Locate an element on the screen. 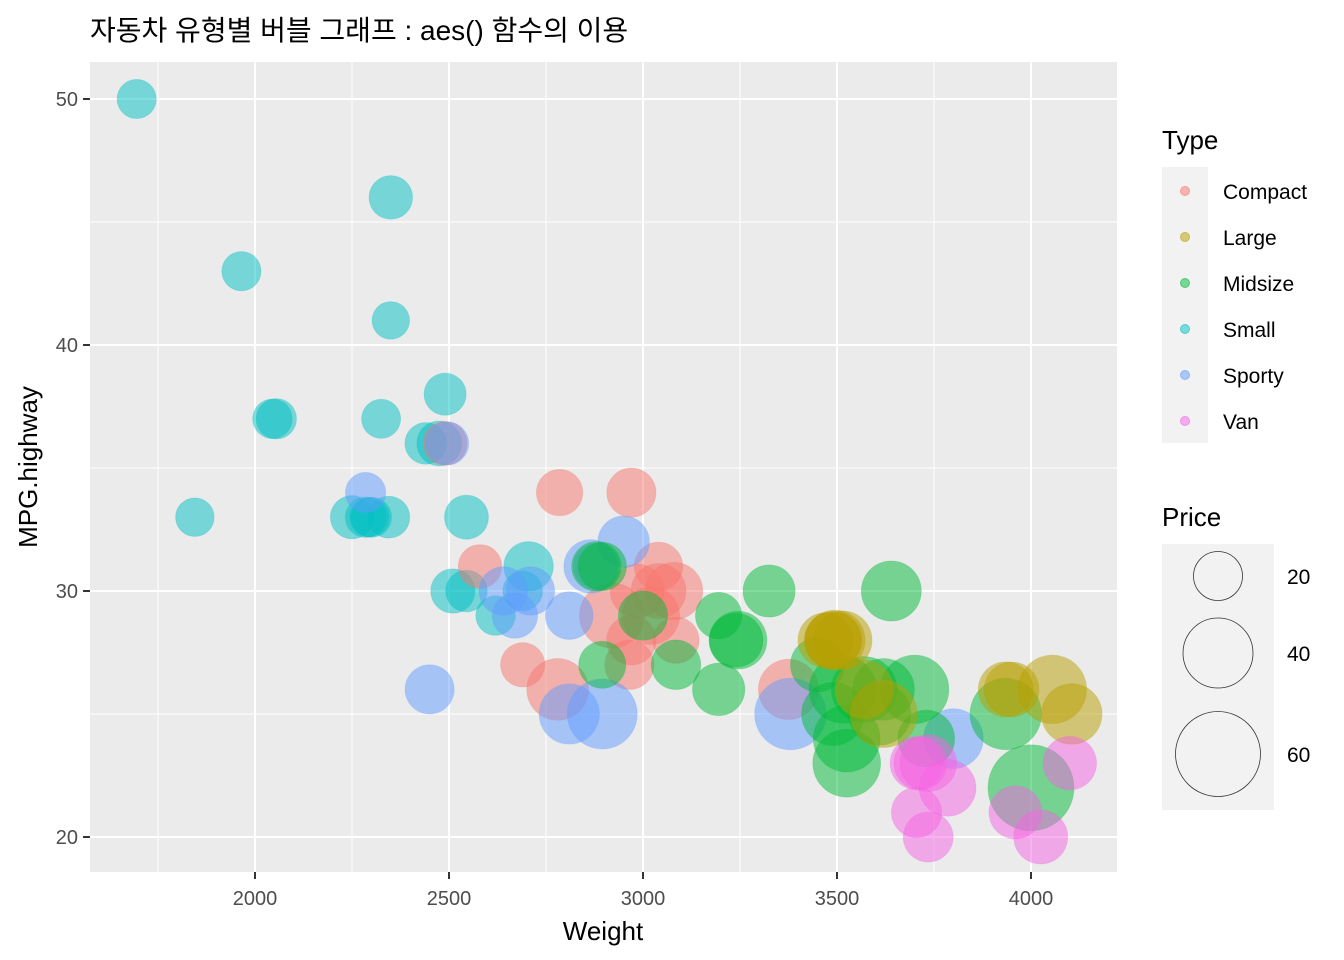 This screenshot has width=1344, height=960. type-legend-keys-background is located at coordinates (1185, 305).